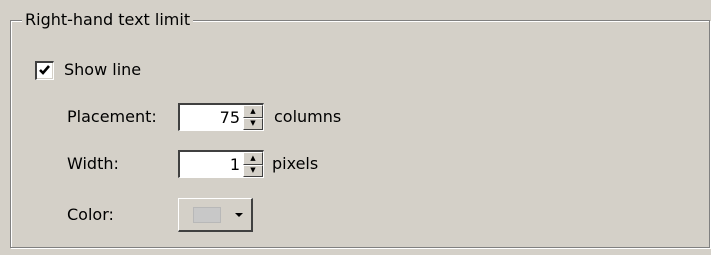 Image resolution: width=711 pixels, height=255 pixels. What do you see at coordinates (295, 163) in the screenshot?
I see `width-unit: pixels` at bounding box center [295, 163].